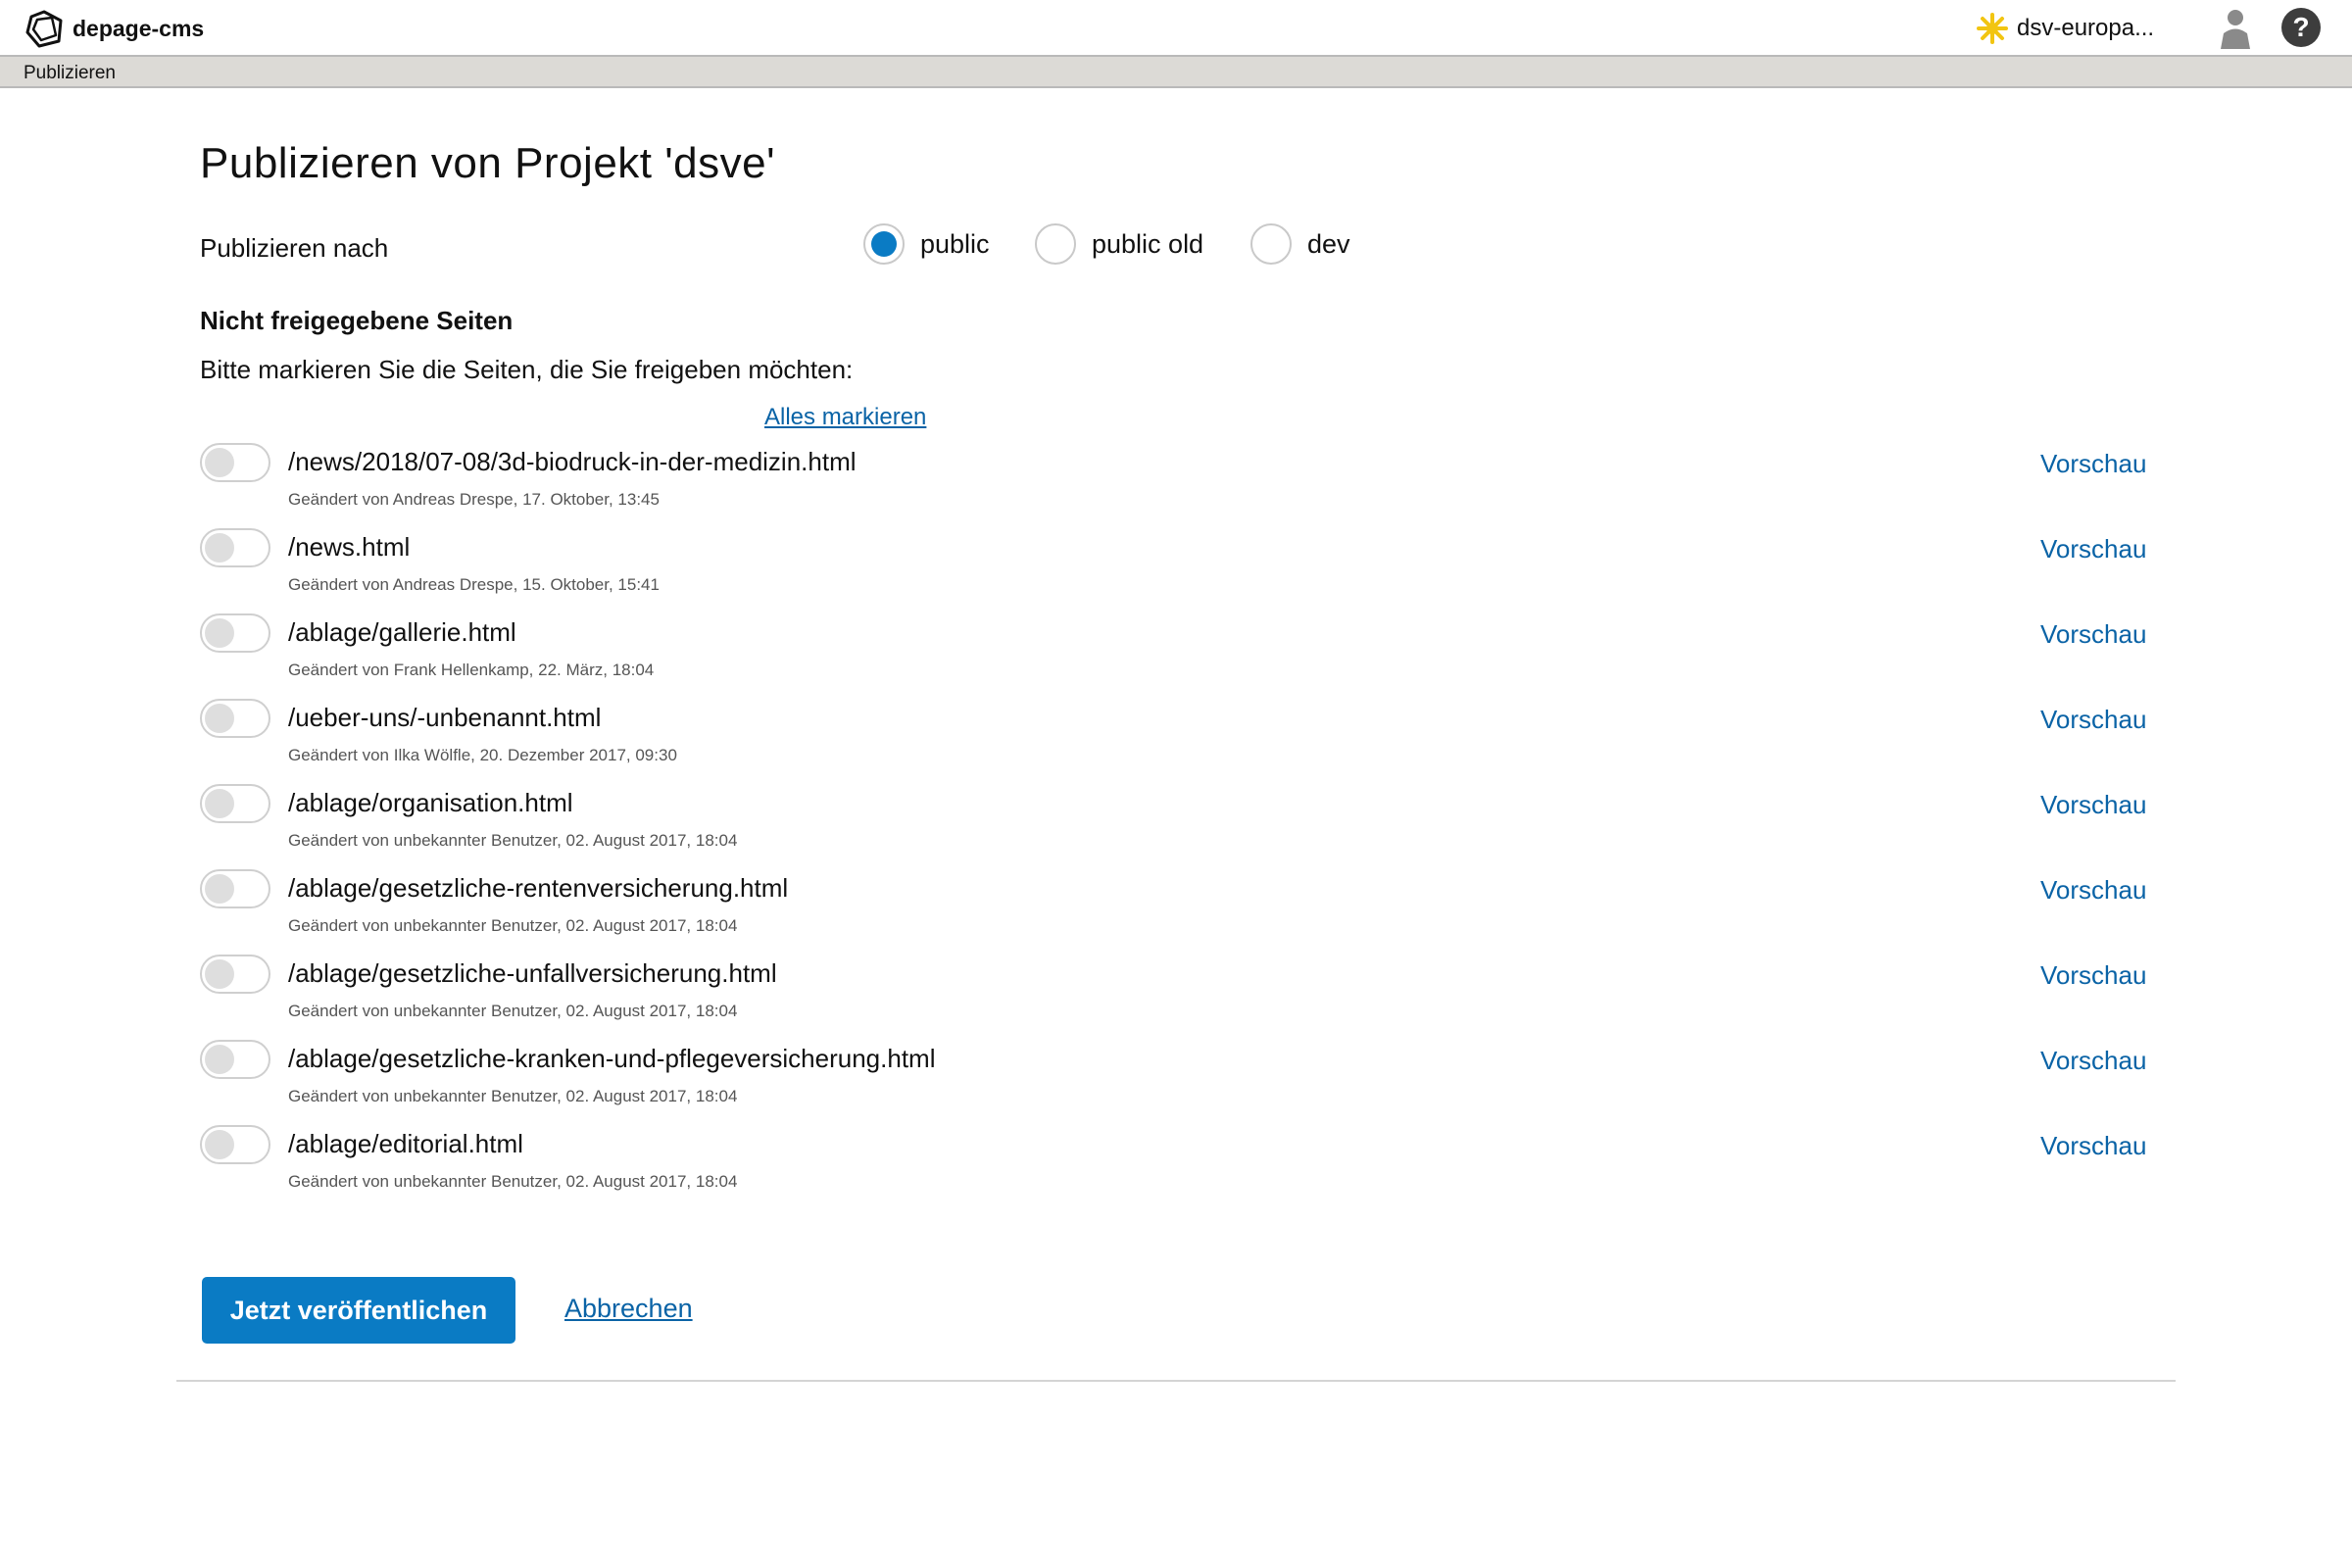 Image resolution: width=2352 pixels, height=1568 pixels. Describe the element at coordinates (357, 320) in the screenshot. I see `section-heading: Nicht freigegebene Seiten` at that location.